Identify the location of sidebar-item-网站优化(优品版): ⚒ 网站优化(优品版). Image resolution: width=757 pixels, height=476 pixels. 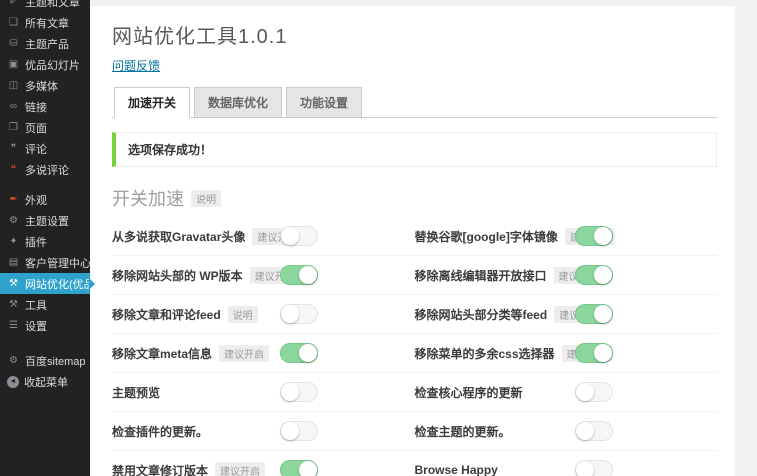
(54, 283).